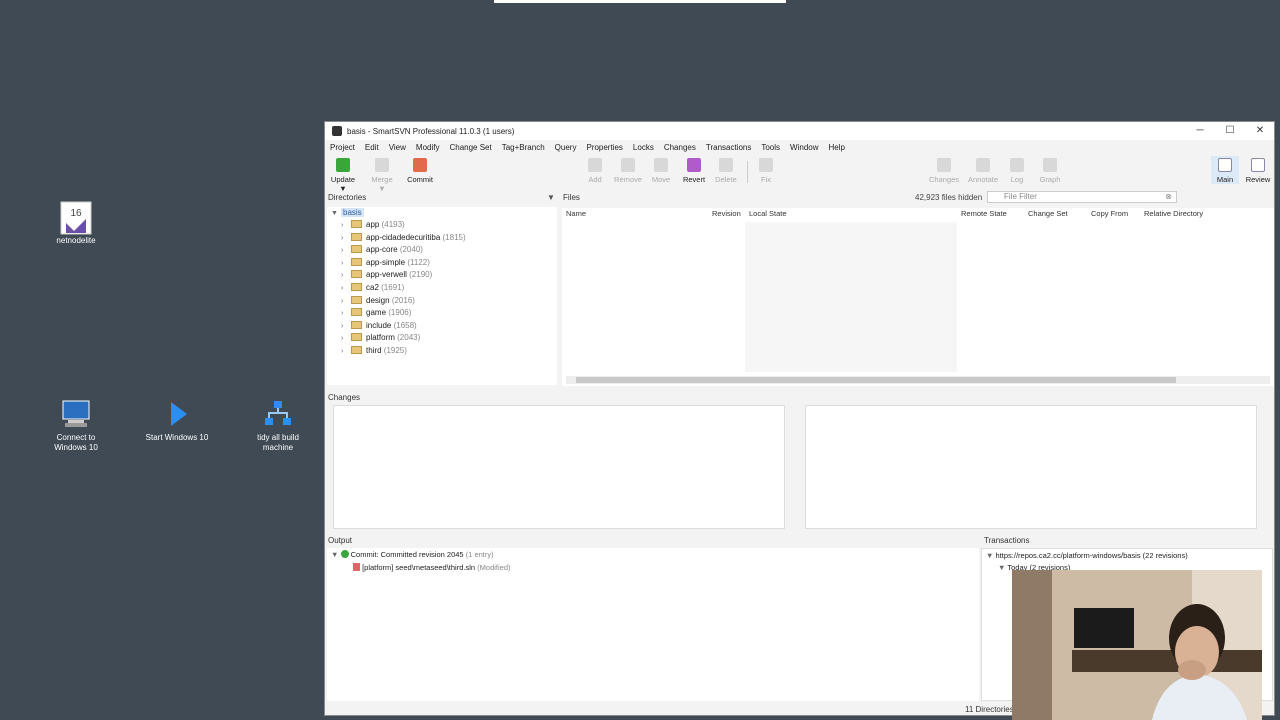 Image resolution: width=1280 pixels, height=720 pixels. Describe the element at coordinates (1137, 645) in the screenshot. I see `webcam-overlay` at that location.